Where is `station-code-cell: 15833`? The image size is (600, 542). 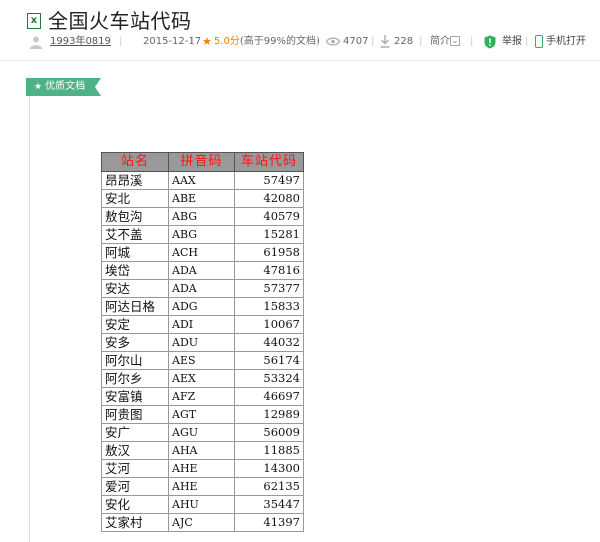 station-code-cell: 15833 is located at coordinates (269, 306).